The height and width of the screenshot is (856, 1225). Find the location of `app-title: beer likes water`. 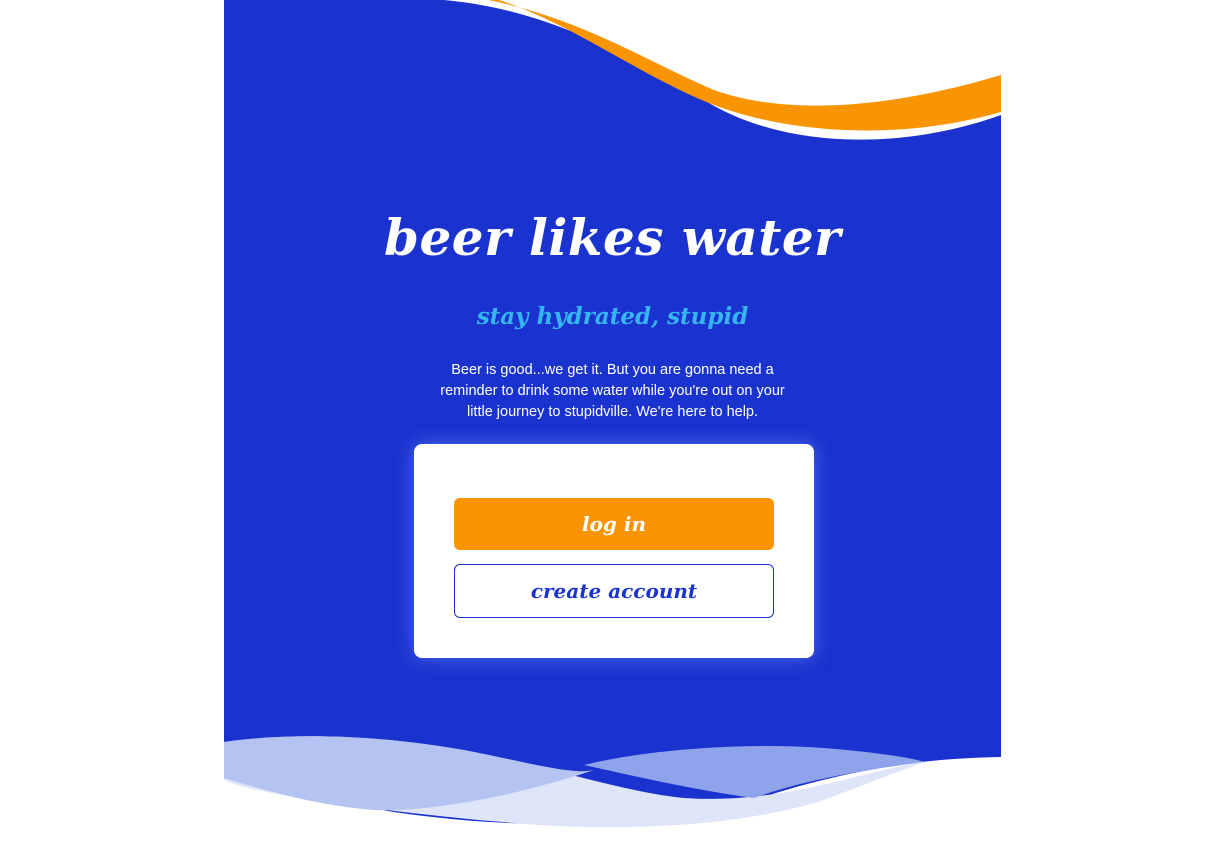

app-title: beer likes water is located at coordinates (612, 237).